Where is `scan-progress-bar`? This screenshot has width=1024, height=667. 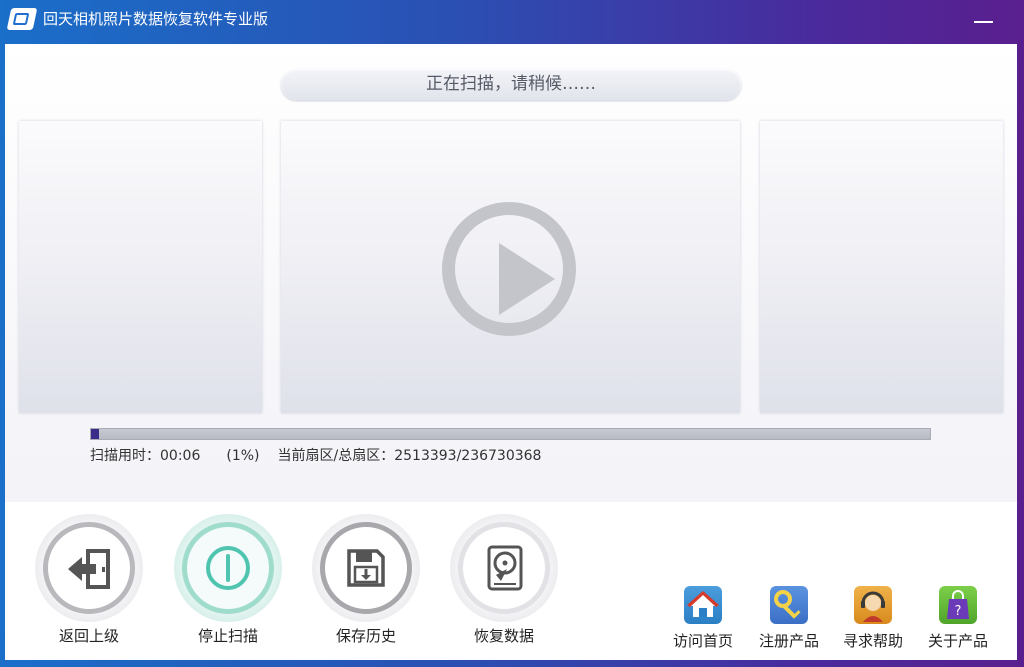
scan-progress-bar is located at coordinates (510, 434).